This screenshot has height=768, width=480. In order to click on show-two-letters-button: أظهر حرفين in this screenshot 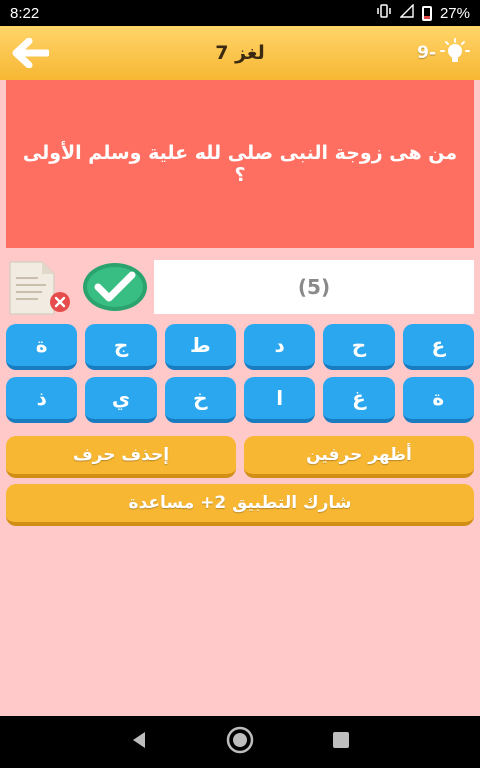, I will do `click(359, 457)`.